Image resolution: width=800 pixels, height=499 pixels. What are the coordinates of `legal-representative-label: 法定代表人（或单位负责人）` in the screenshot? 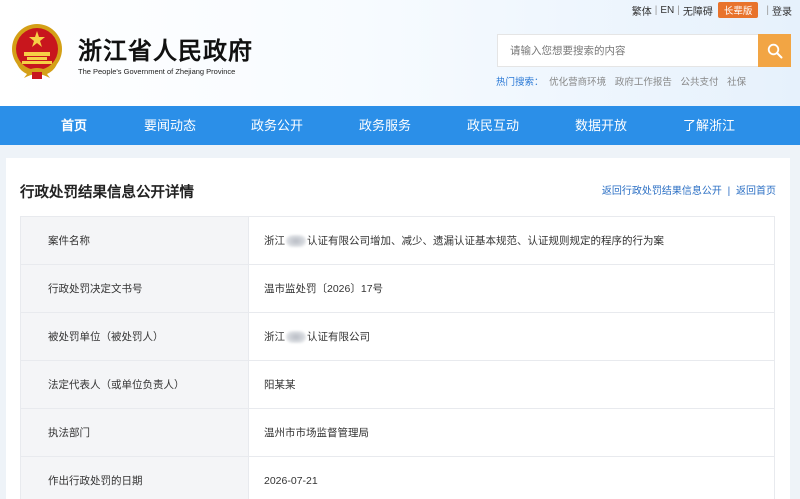 It's located at (134, 384).